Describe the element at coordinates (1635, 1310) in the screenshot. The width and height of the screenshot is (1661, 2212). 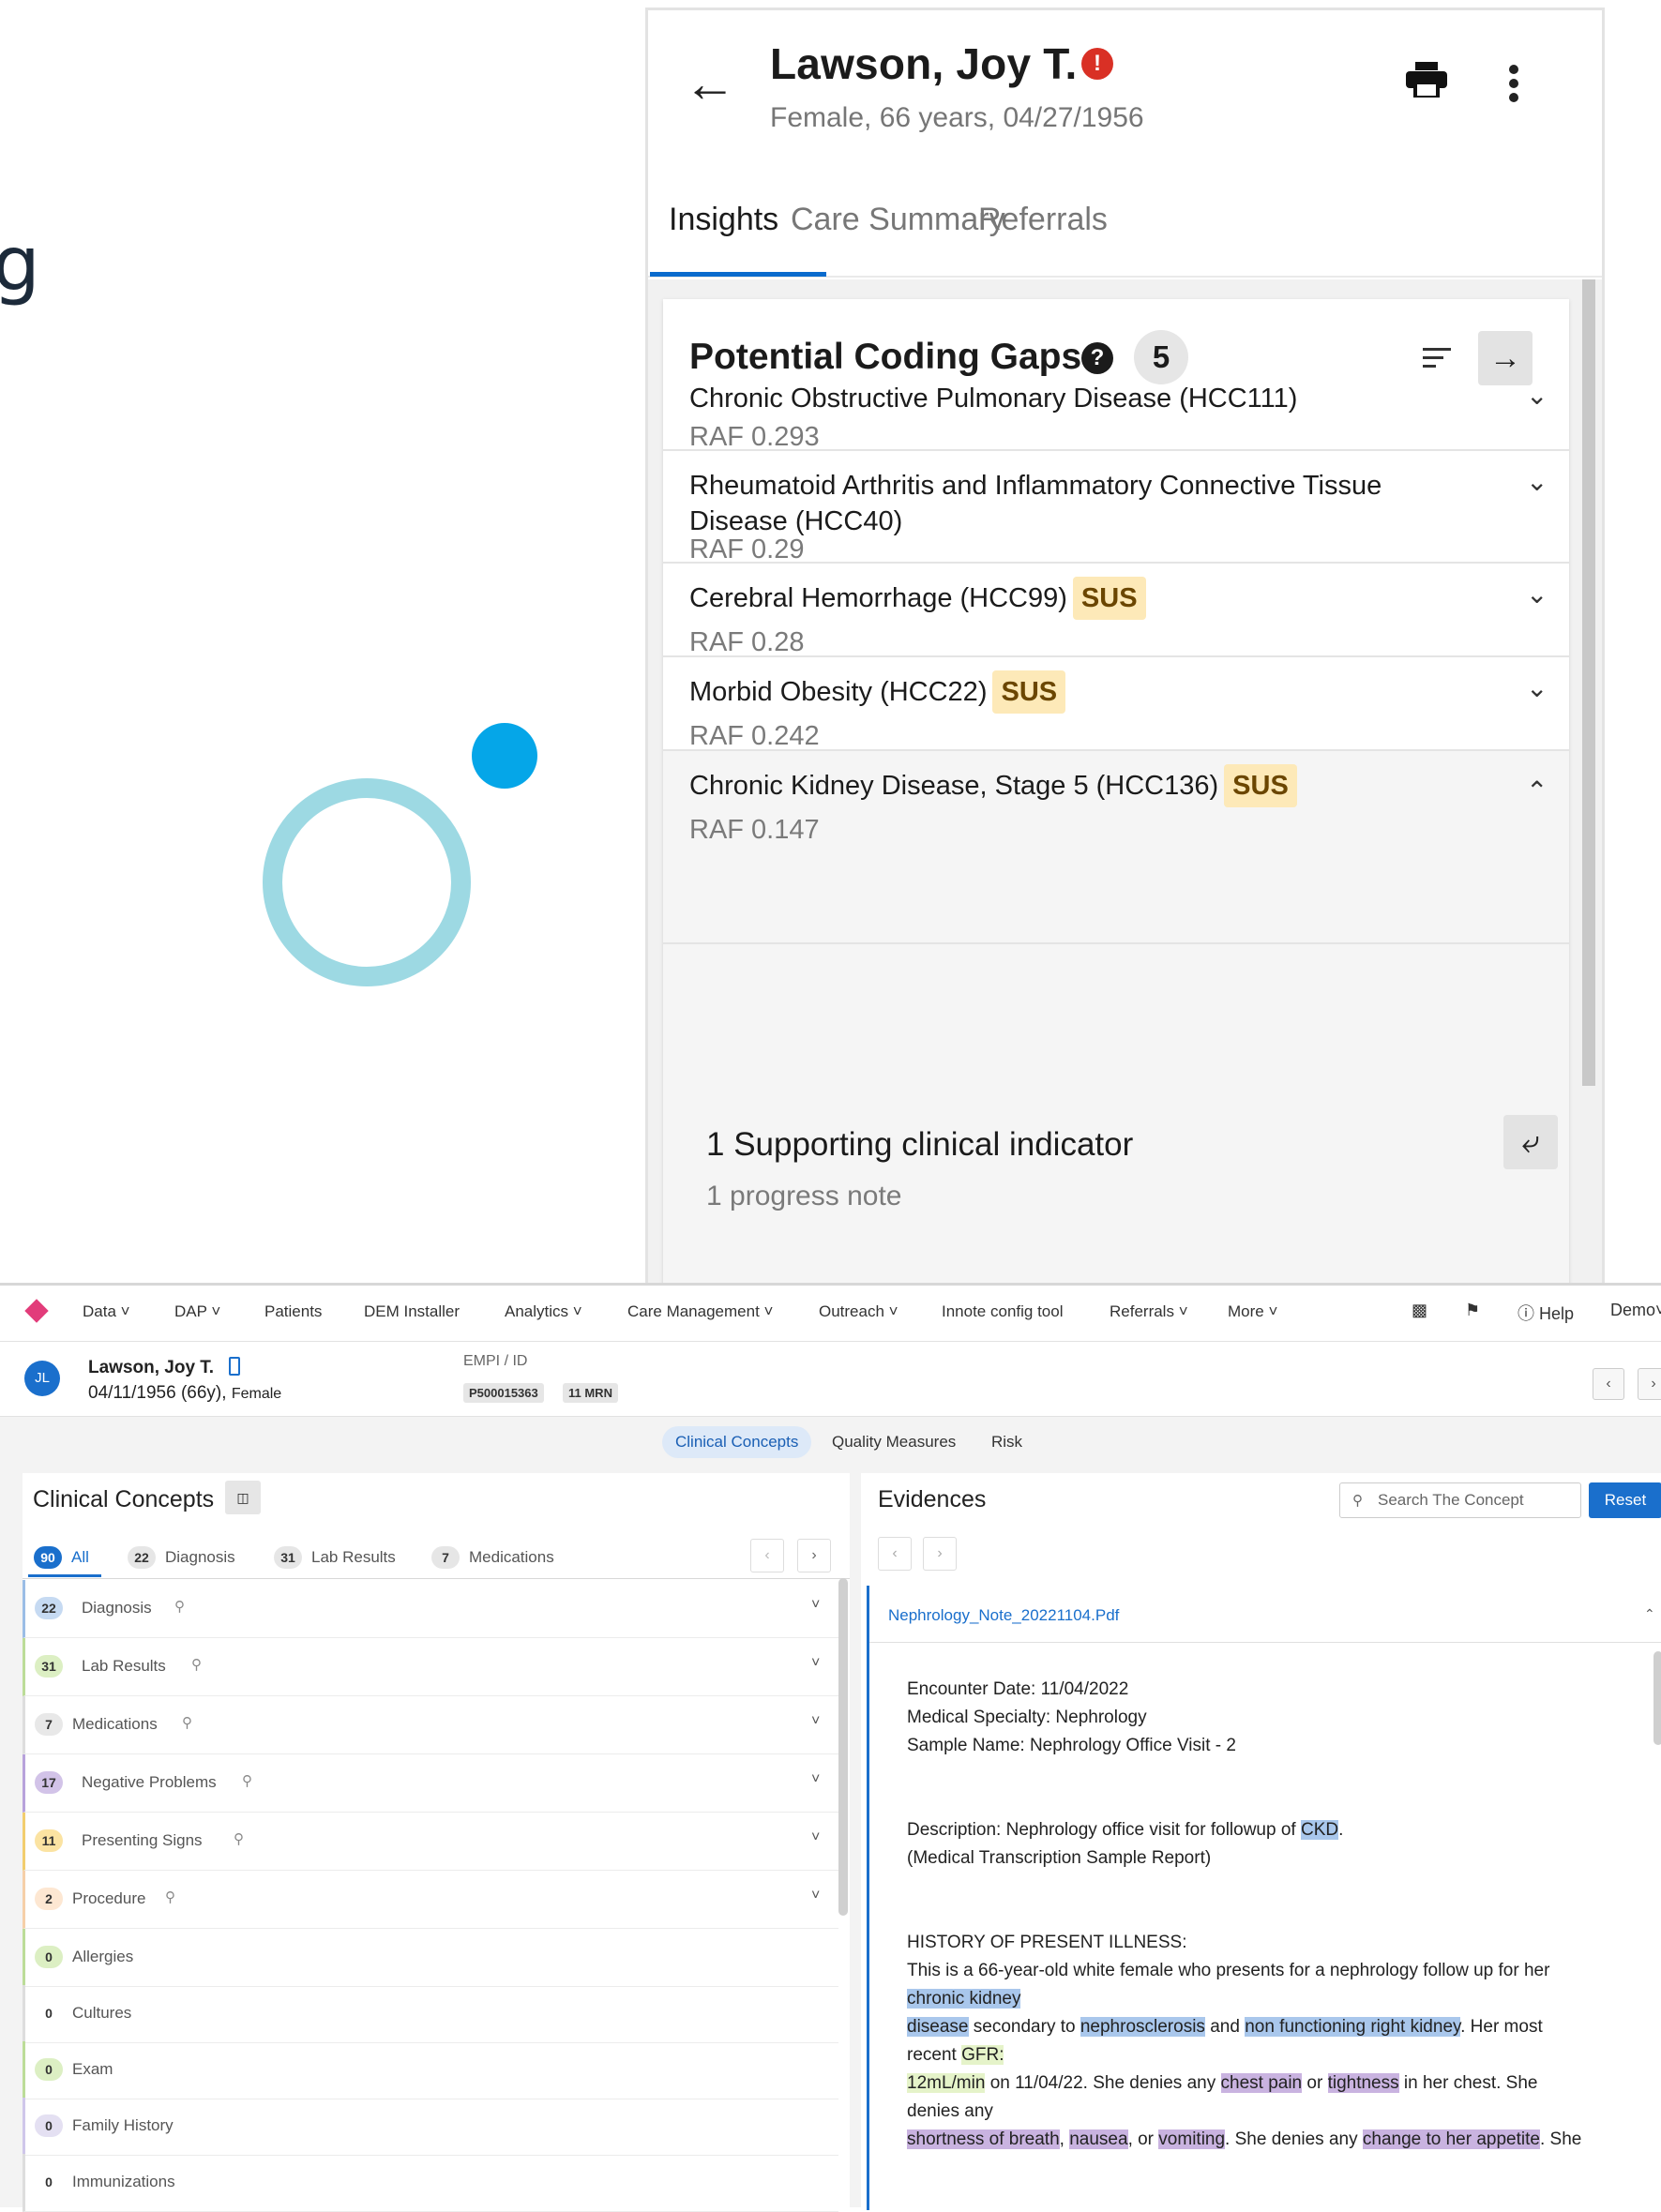
I see `user-menu: Demo˅` at that location.